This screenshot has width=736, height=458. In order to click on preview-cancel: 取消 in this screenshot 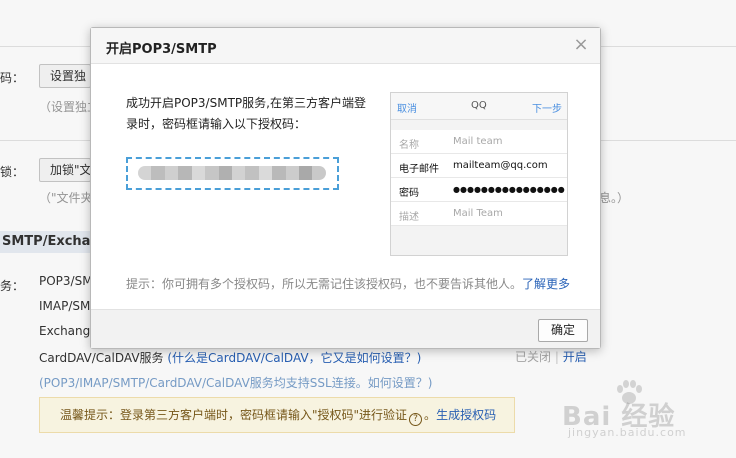, I will do `click(407, 109)`.